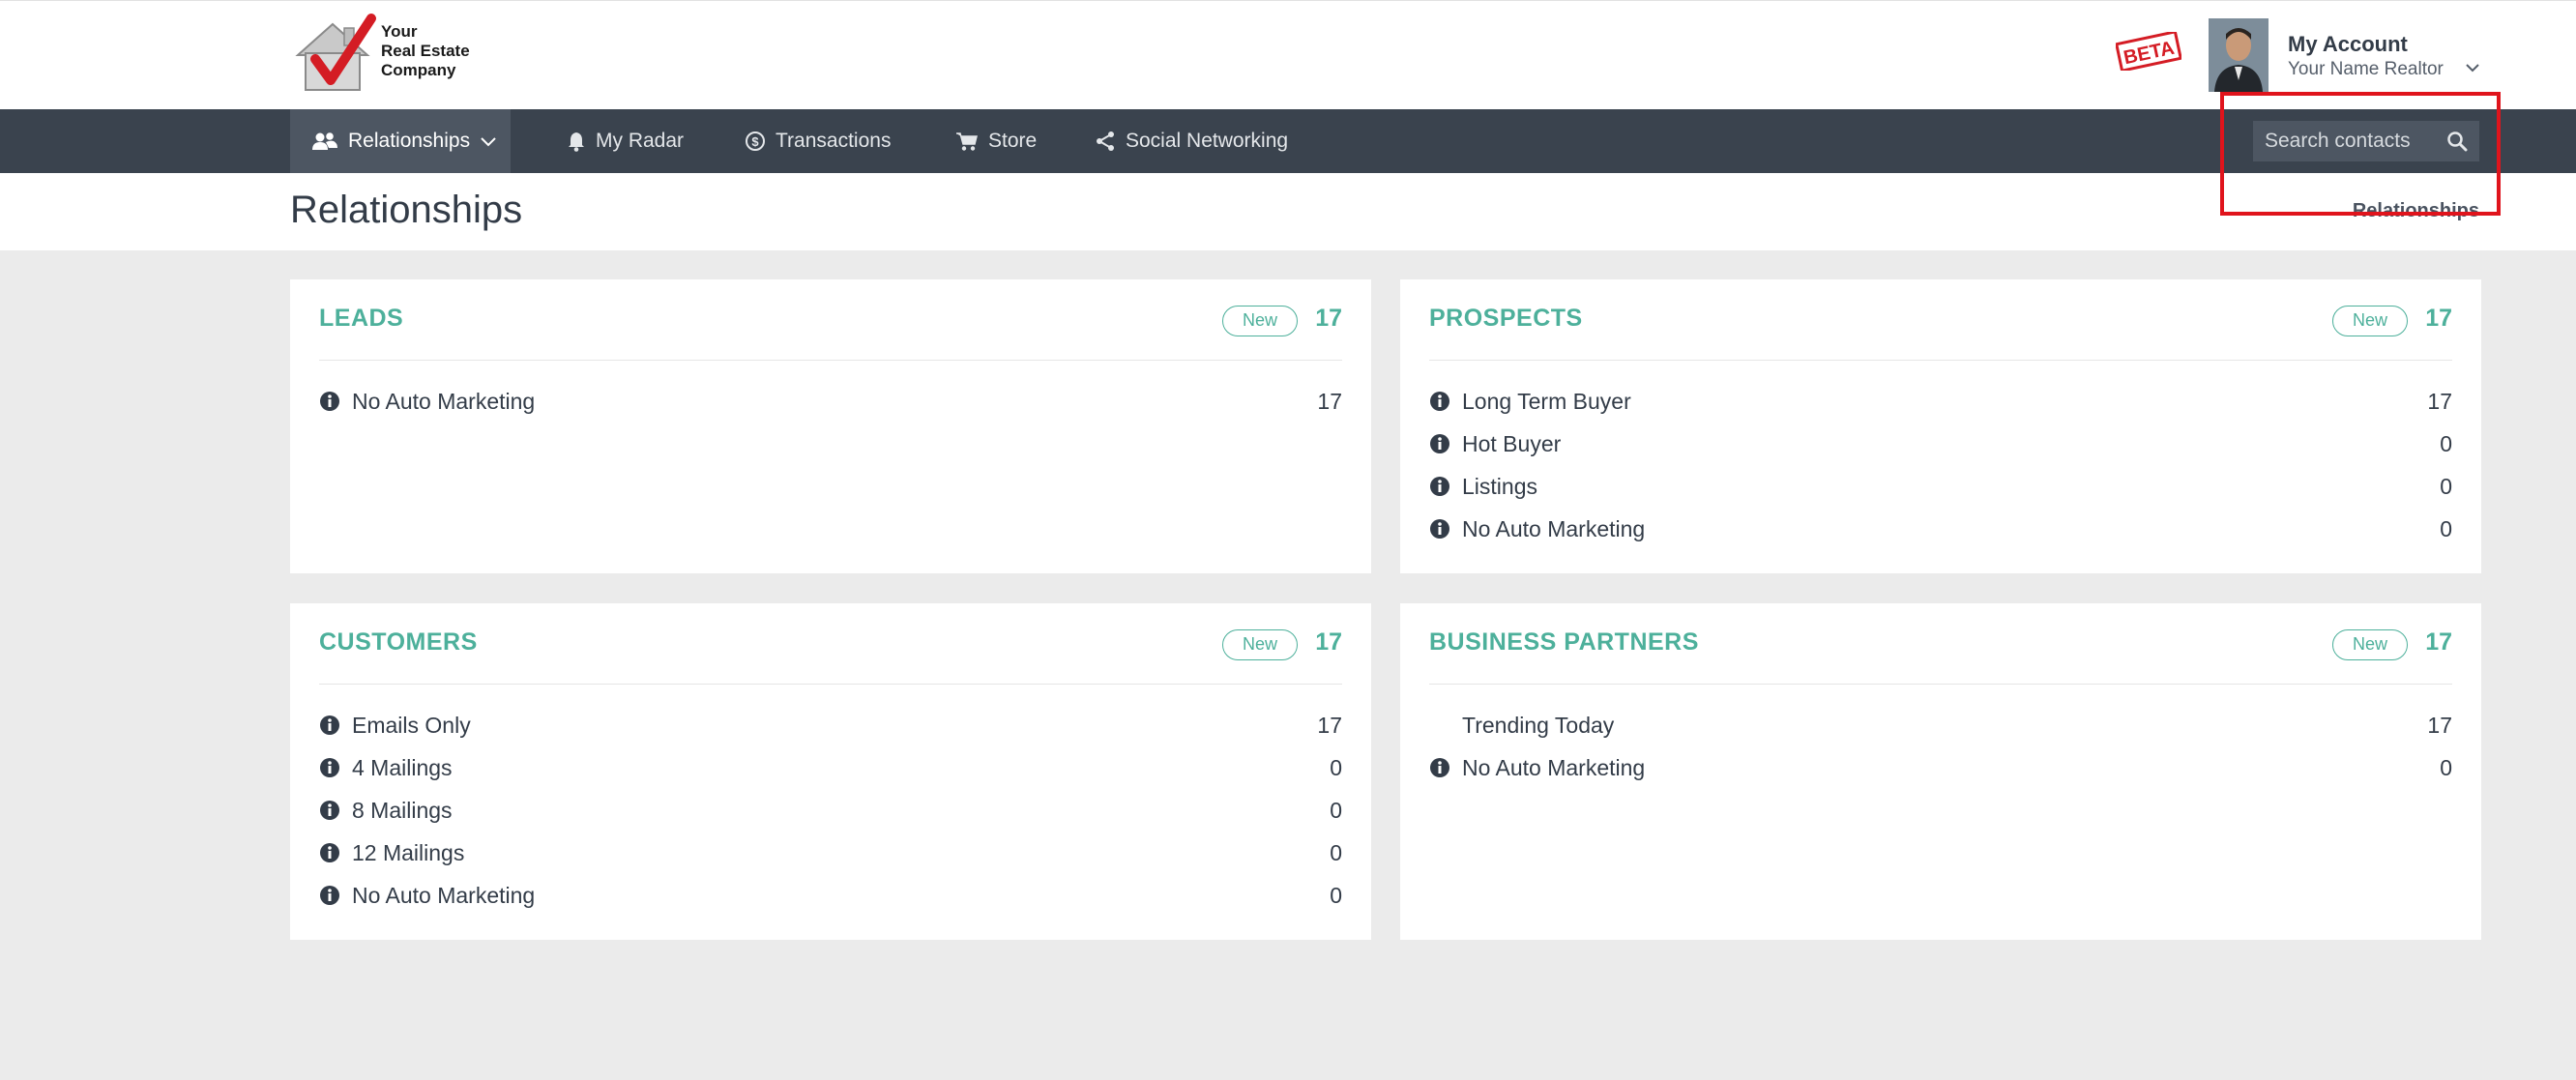  I want to click on panel-list: Trending Today 17 No Auto Marketing 0, so click(1940, 746).